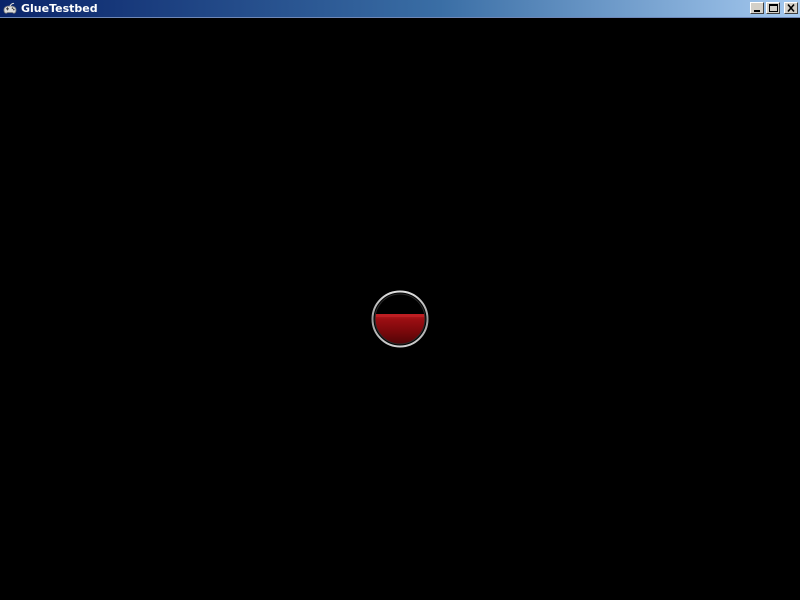 Image resolution: width=800 pixels, height=600 pixels. I want to click on orb-liquid, so click(400, 329).